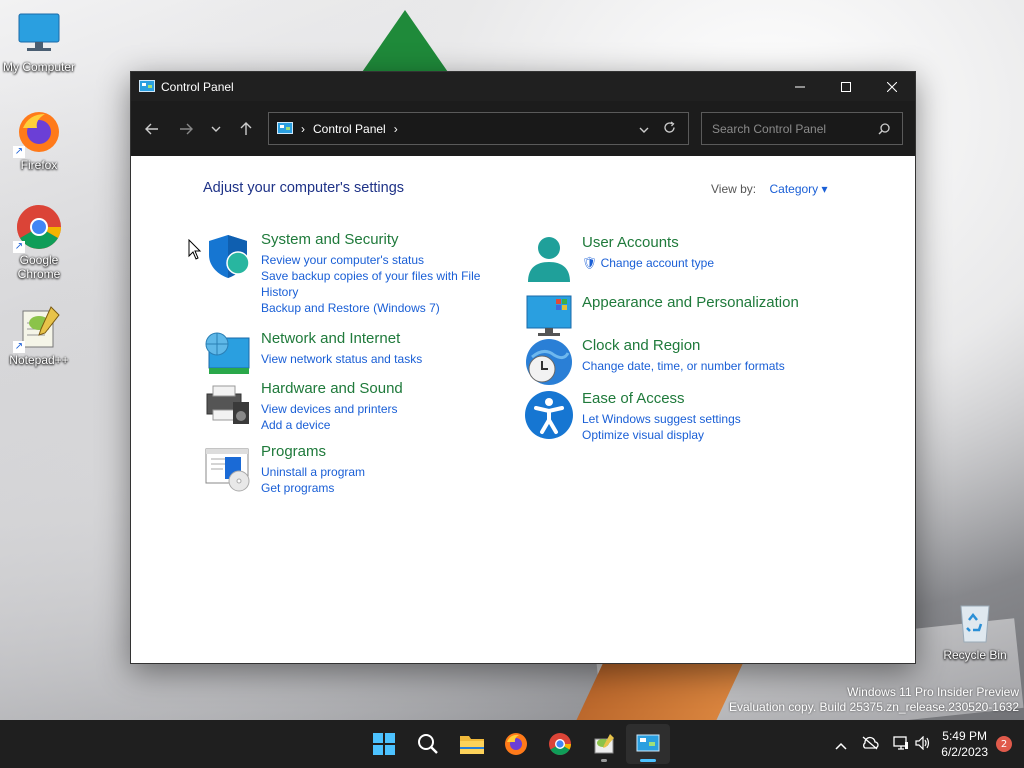 This screenshot has width=1024, height=768. I want to click on view-by-value: Category, so click(794, 189).